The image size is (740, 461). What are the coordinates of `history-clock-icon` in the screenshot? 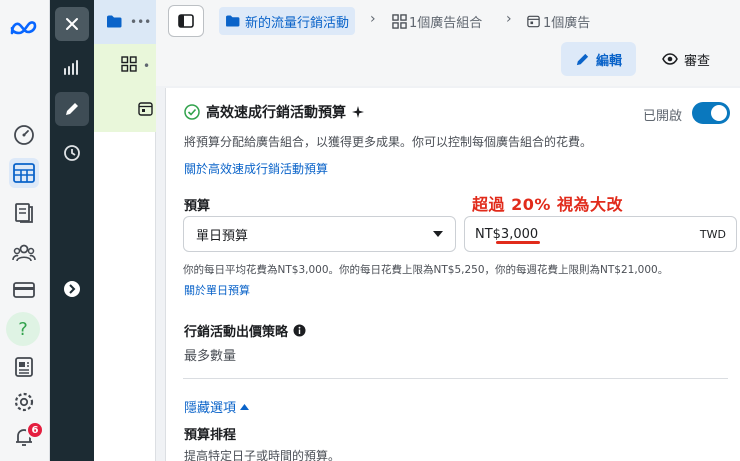 It's located at (72, 153).